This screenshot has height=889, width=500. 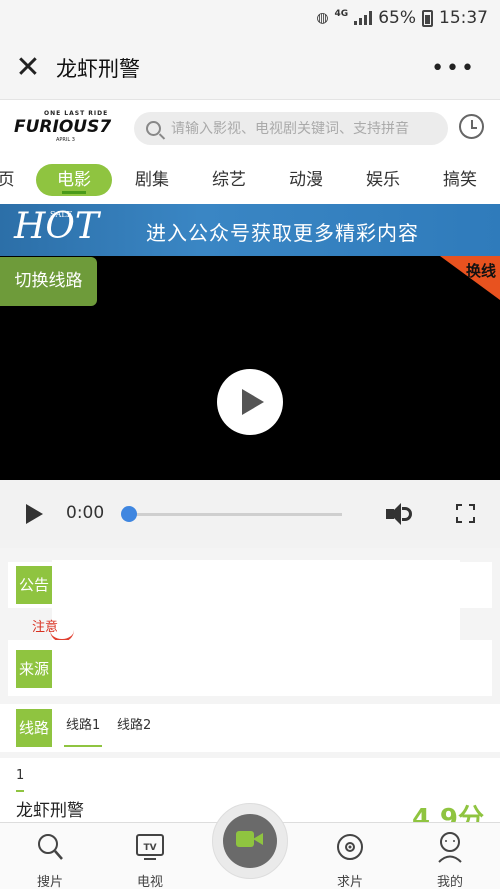 I want to click on logo-text: FURIOUS7, so click(x=63, y=127).